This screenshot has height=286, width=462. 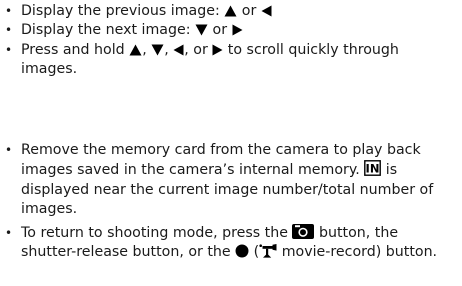 I want to click on list-item-next-image: • Display the next image: or, so click(x=231, y=30).